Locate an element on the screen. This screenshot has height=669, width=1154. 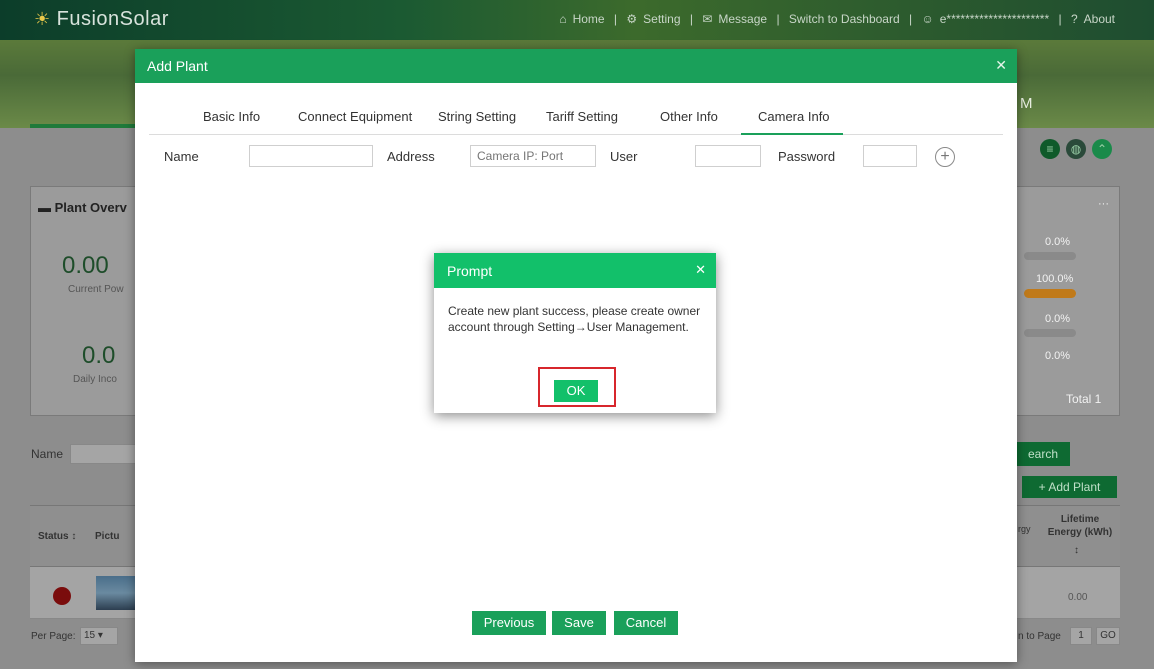
tab-basic-info: Basic Info is located at coordinates (231, 116).